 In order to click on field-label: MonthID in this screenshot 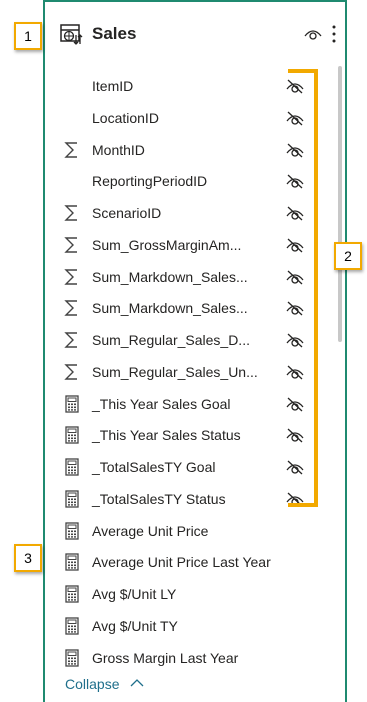, I will do `click(118, 149)`.